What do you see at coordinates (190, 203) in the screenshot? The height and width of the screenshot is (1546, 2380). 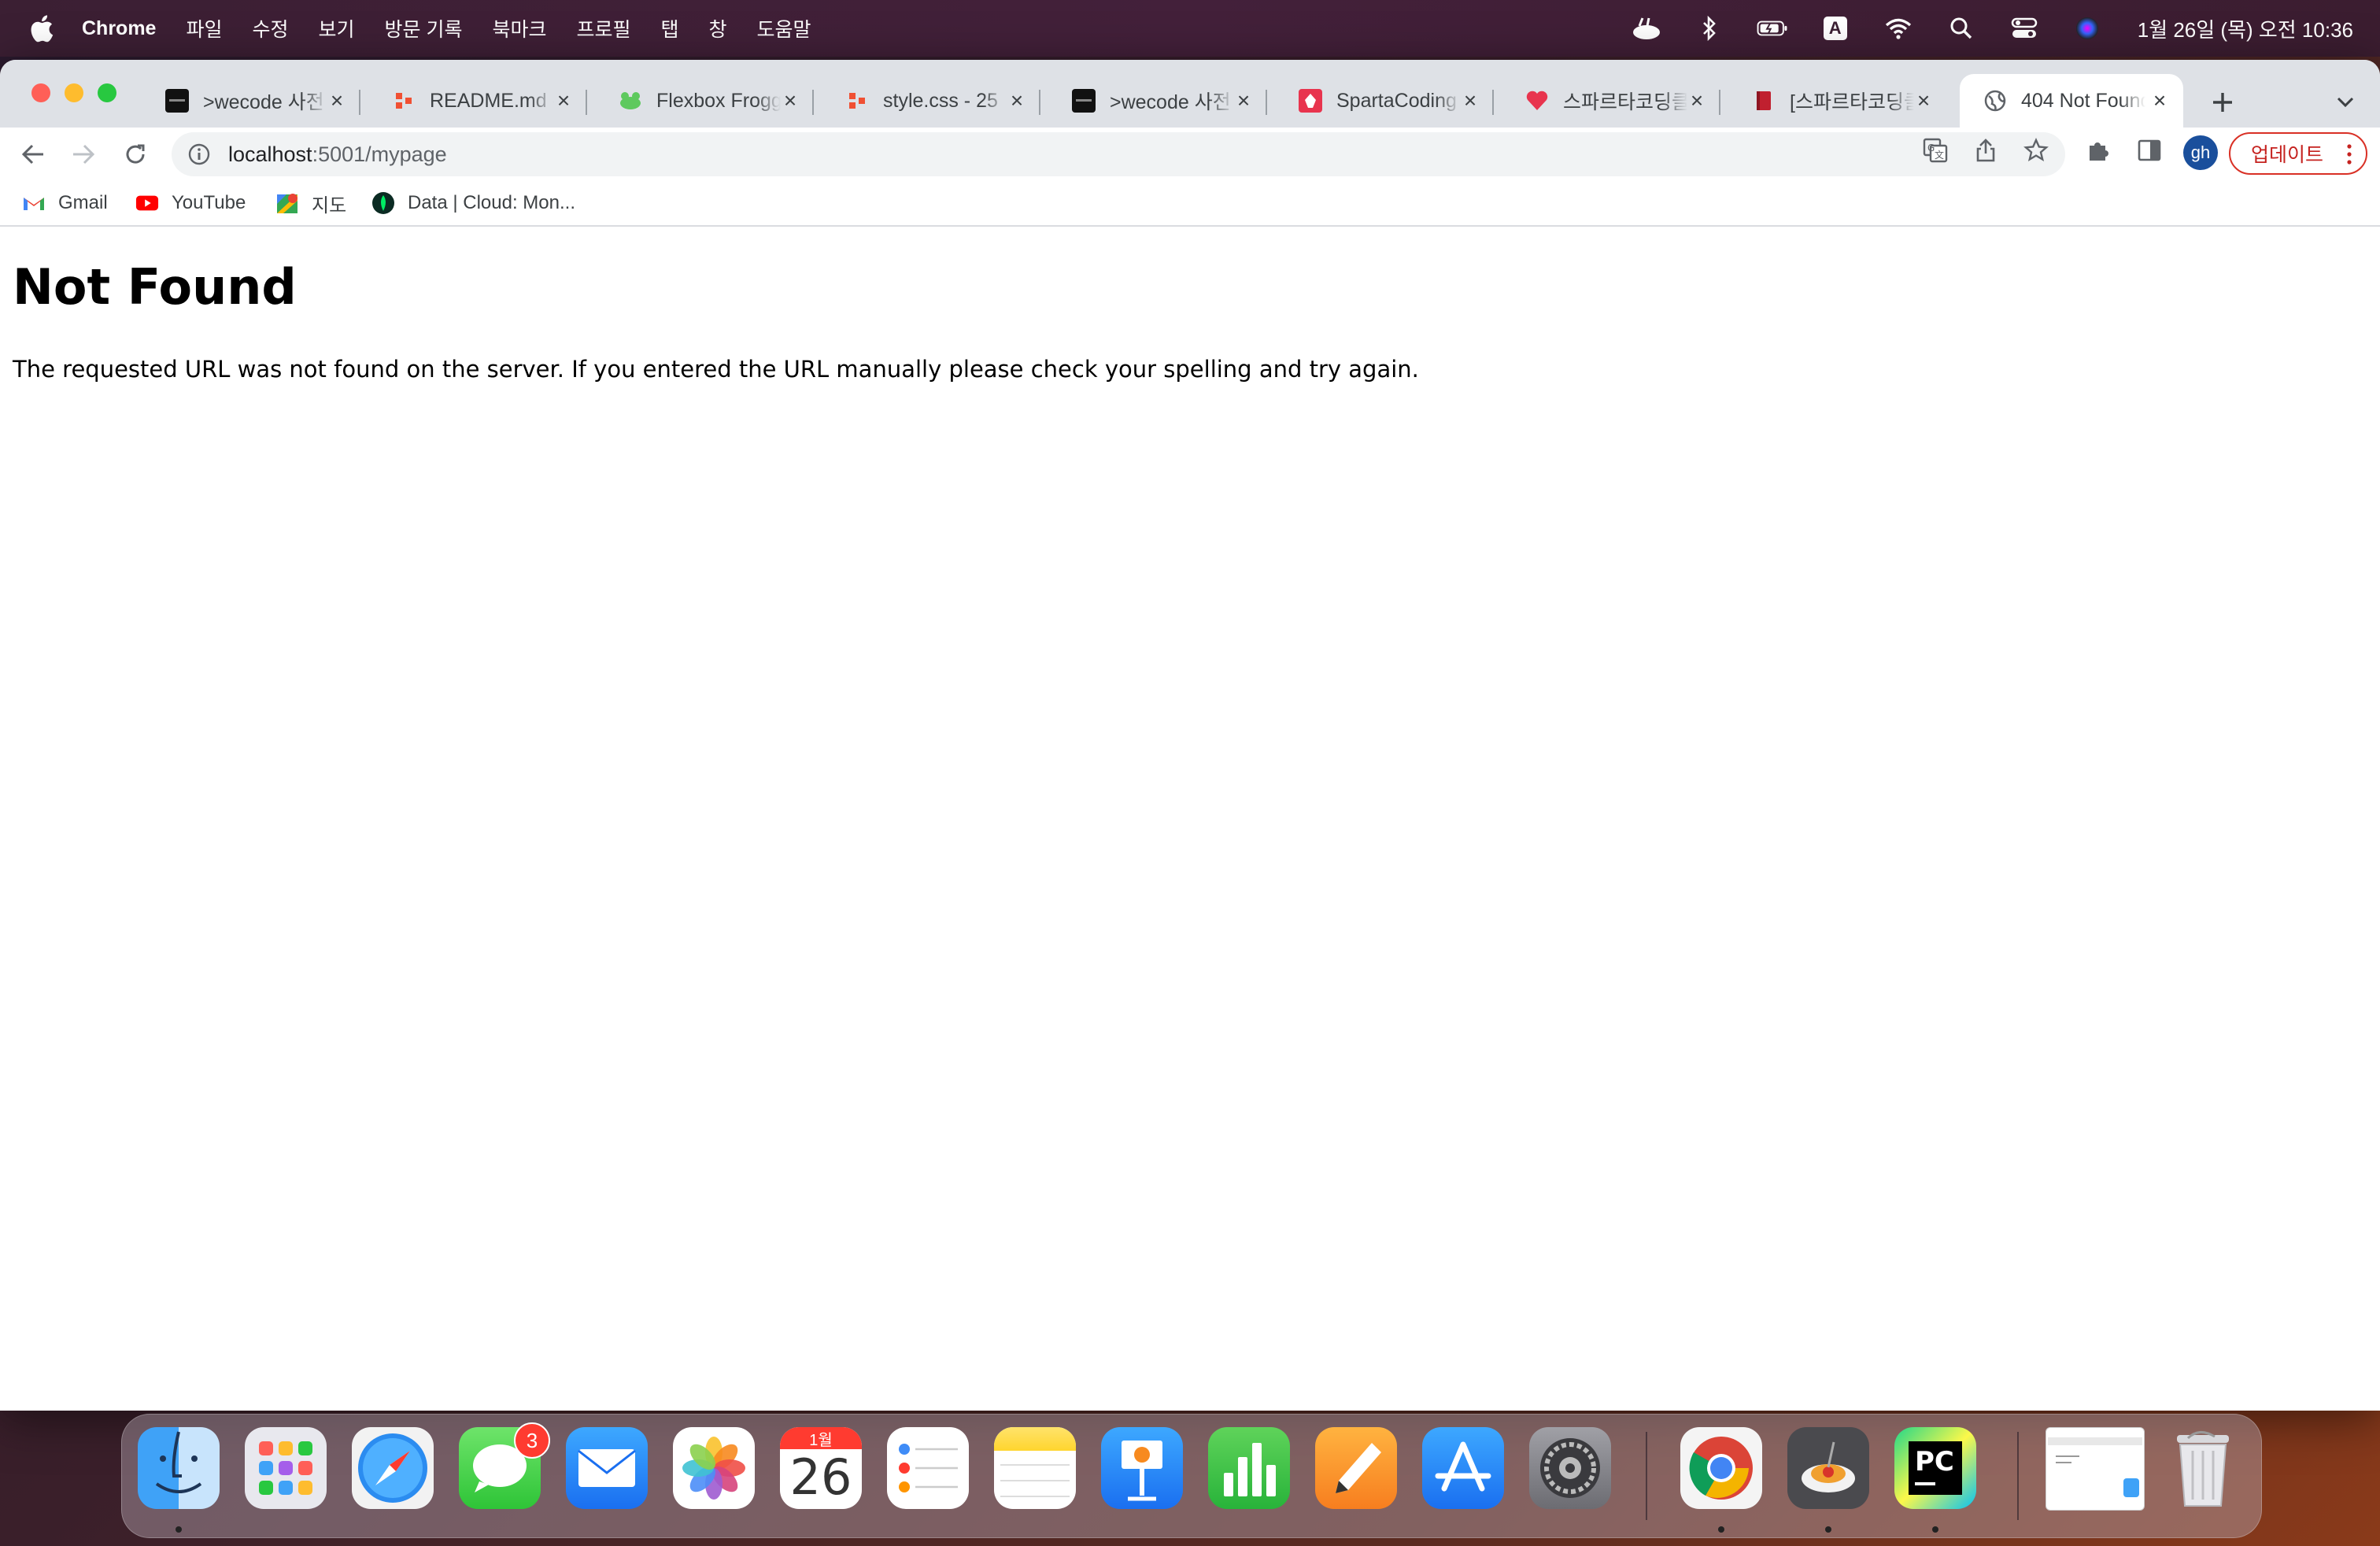 I see `bookmark-youtube: YouTube` at bounding box center [190, 203].